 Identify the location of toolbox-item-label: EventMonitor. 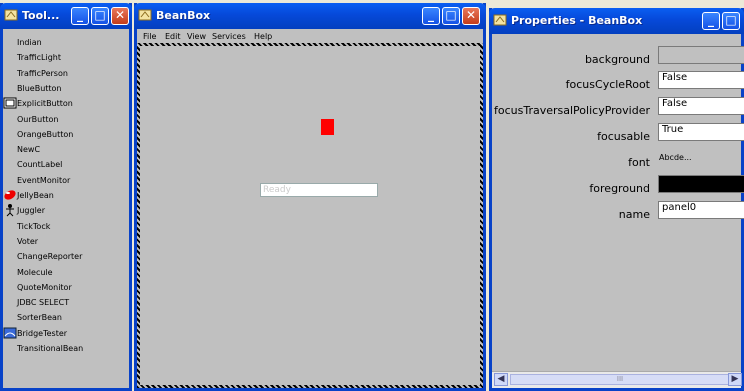
(44, 180).